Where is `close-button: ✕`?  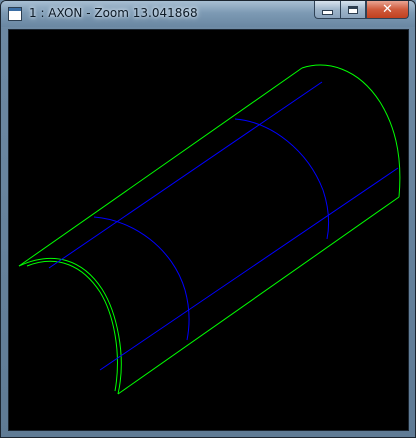 close-button: ✕ is located at coordinates (387, 10).